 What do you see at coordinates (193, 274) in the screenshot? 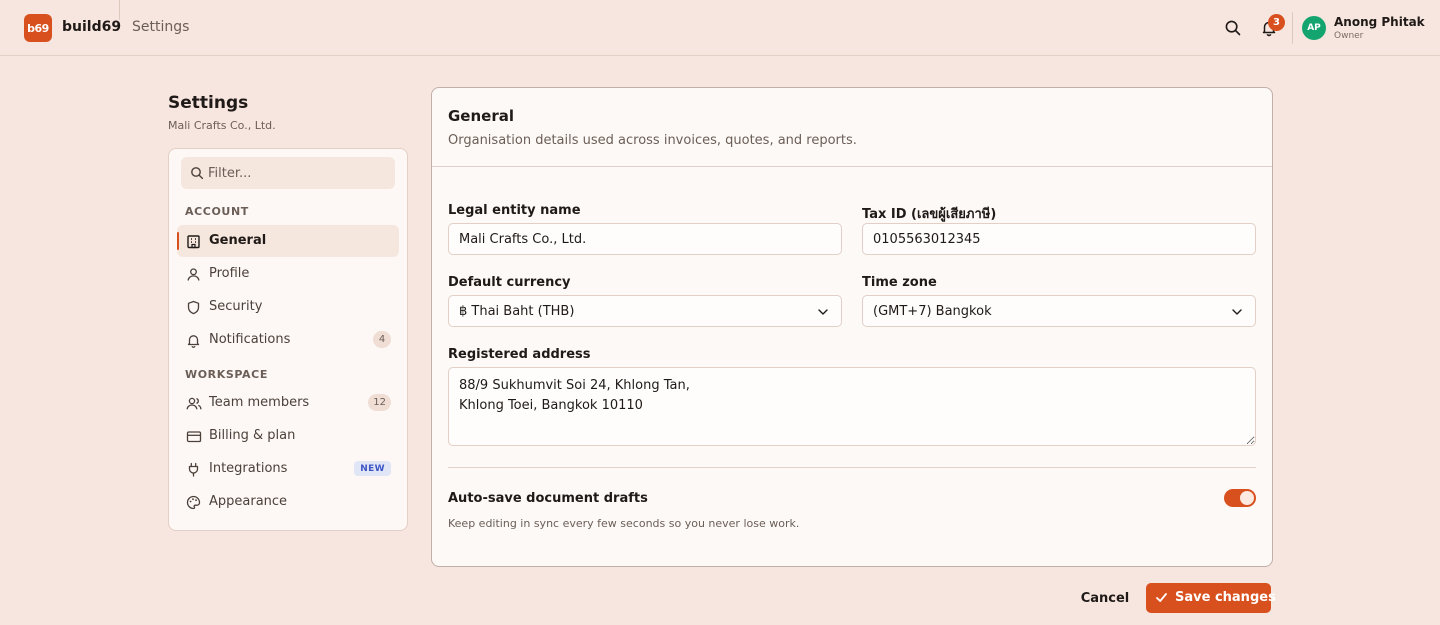
I see `user-icon` at bounding box center [193, 274].